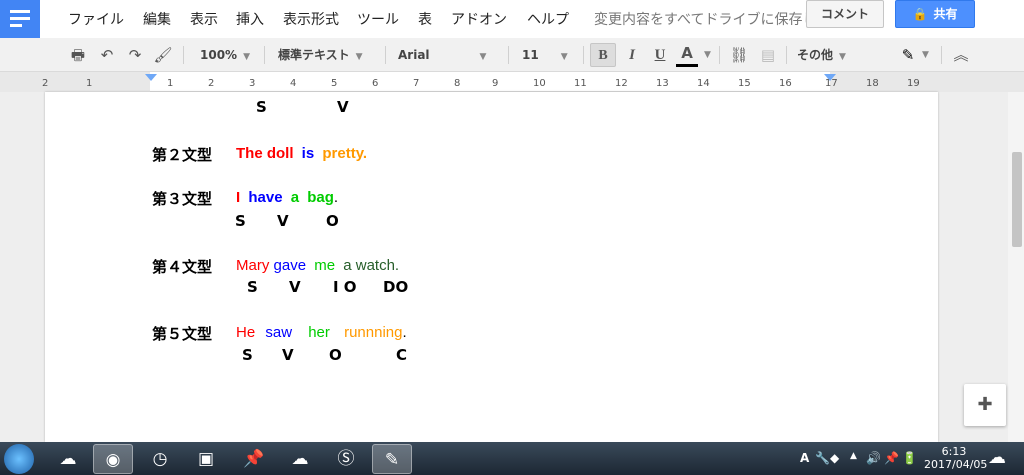 The height and width of the screenshot is (475, 1024). Describe the element at coordinates (845, 14) in the screenshot. I see `comment-button: コメント` at that location.